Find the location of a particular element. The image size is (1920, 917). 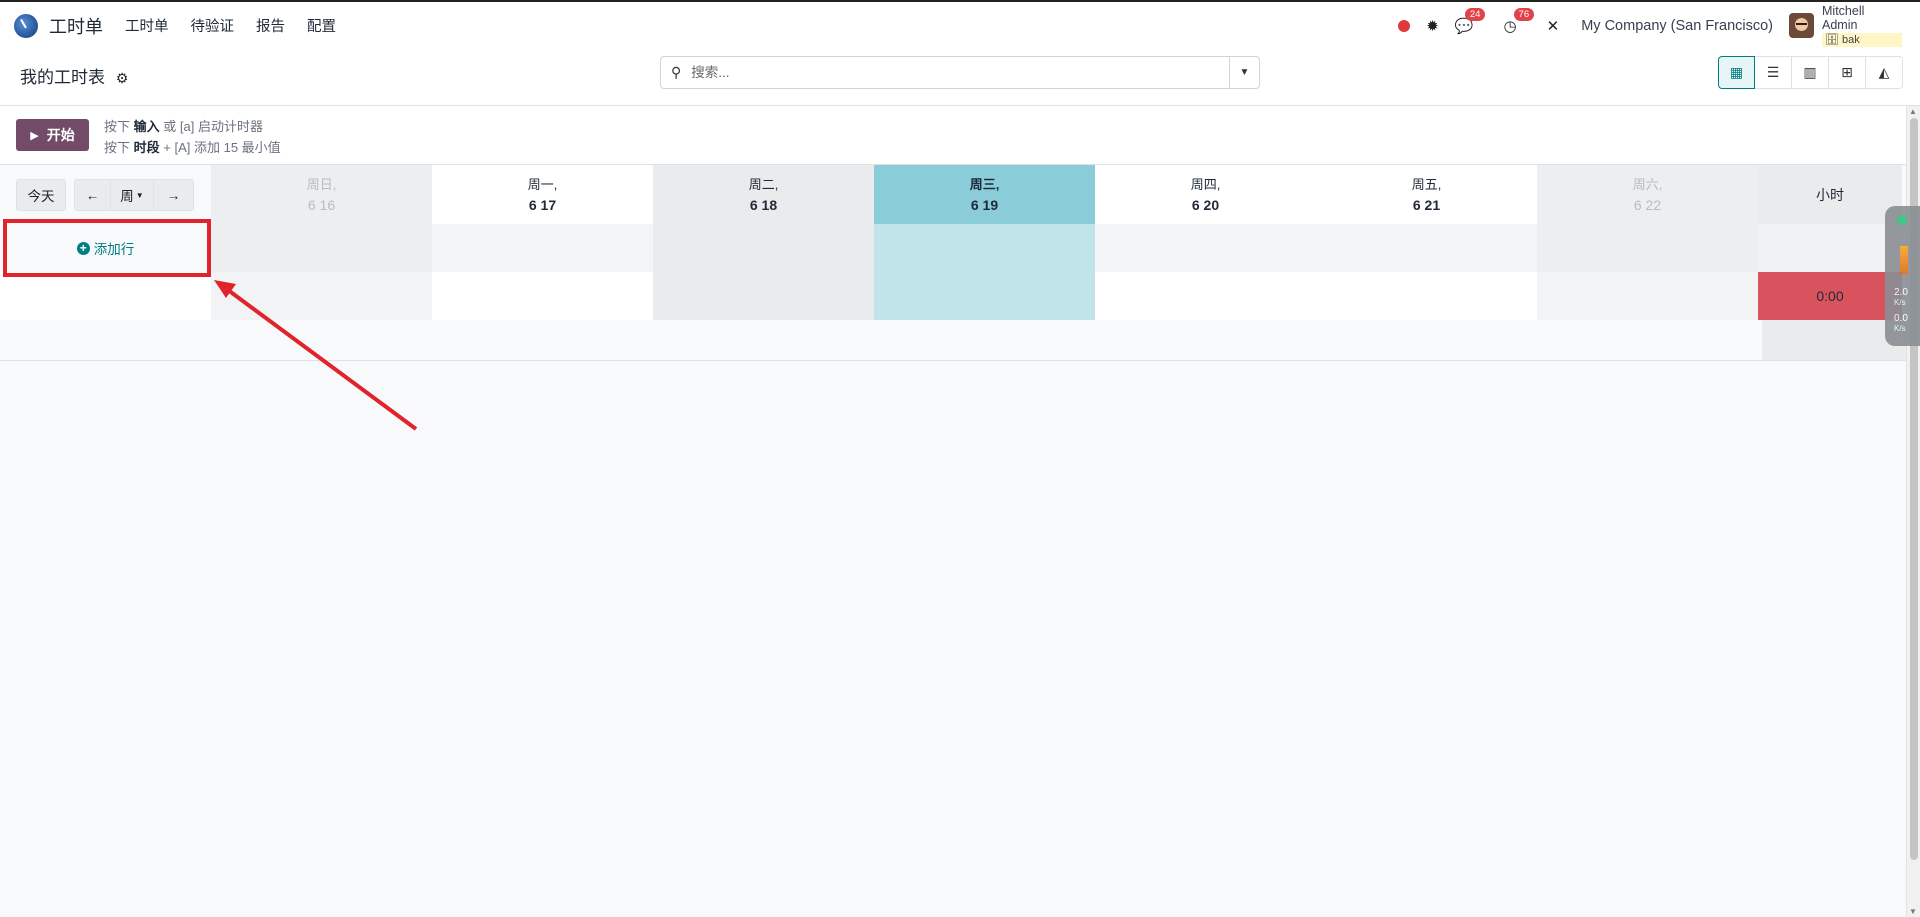

messages-badge: 24 is located at coordinates (1475, 14).